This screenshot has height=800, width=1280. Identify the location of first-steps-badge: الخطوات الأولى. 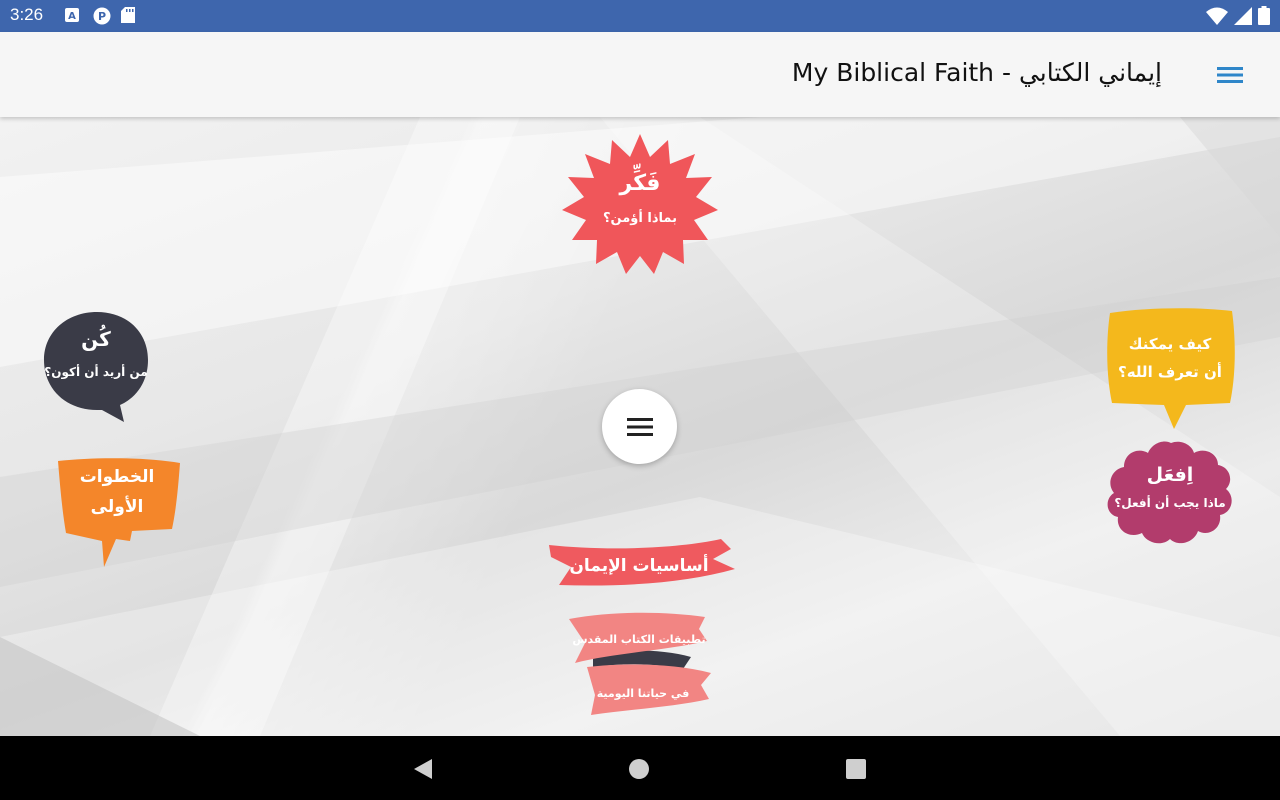
(119, 512).